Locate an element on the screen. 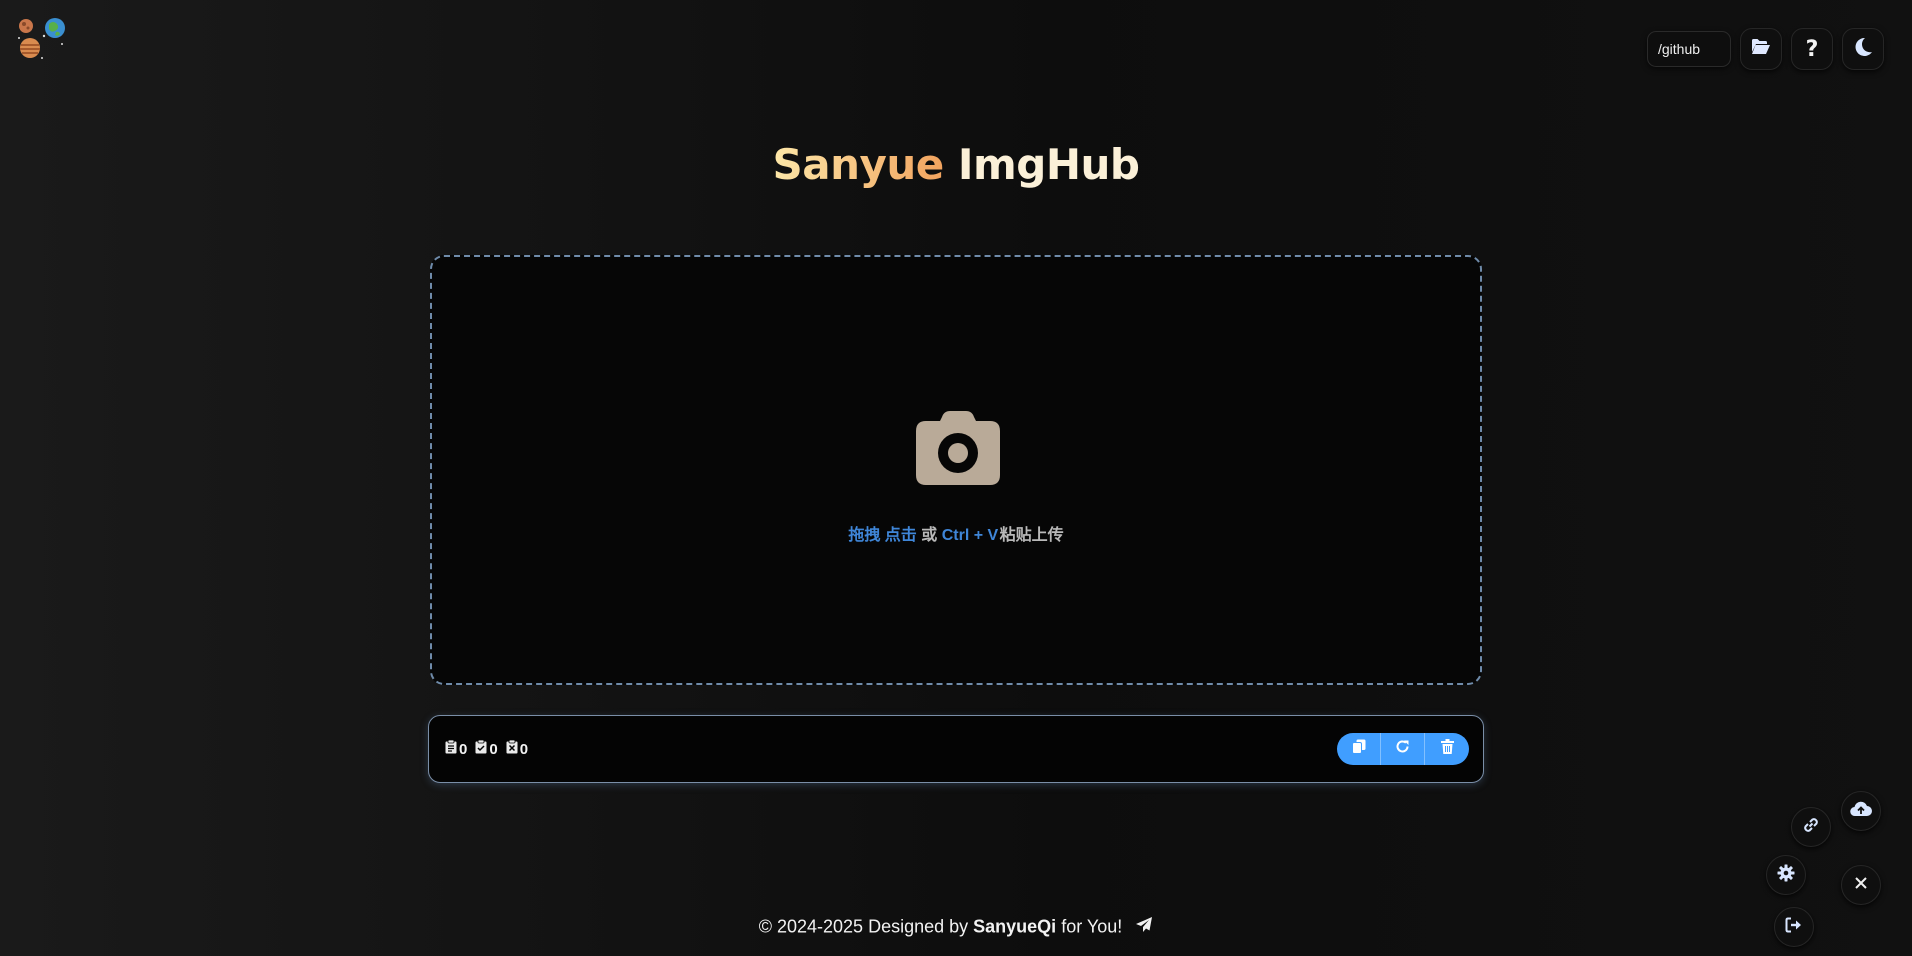  upload-method-button is located at coordinates (1861, 811).